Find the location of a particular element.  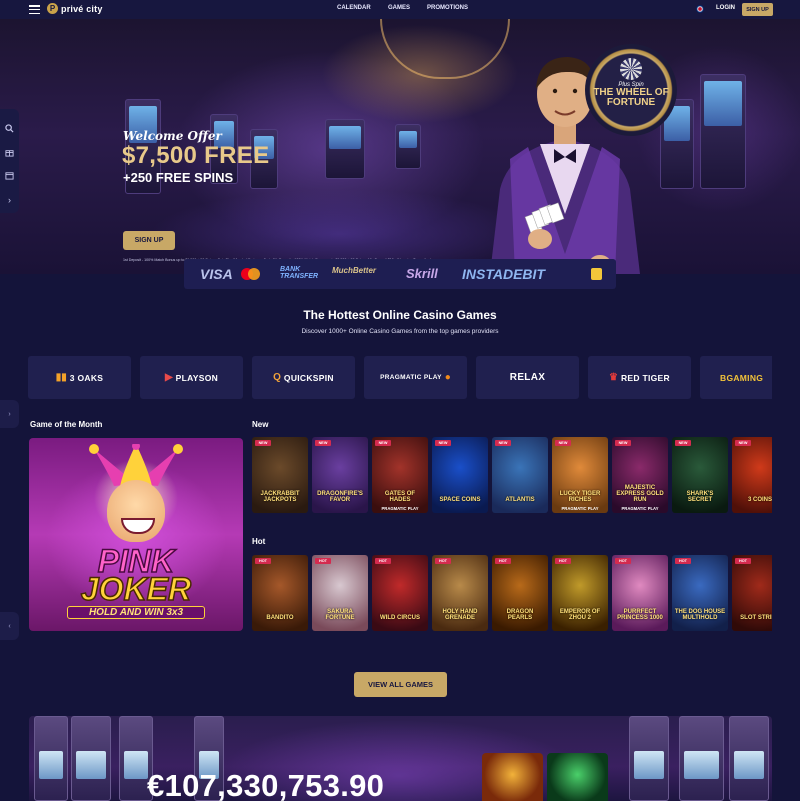

menu-icon is located at coordinates (34, 10).